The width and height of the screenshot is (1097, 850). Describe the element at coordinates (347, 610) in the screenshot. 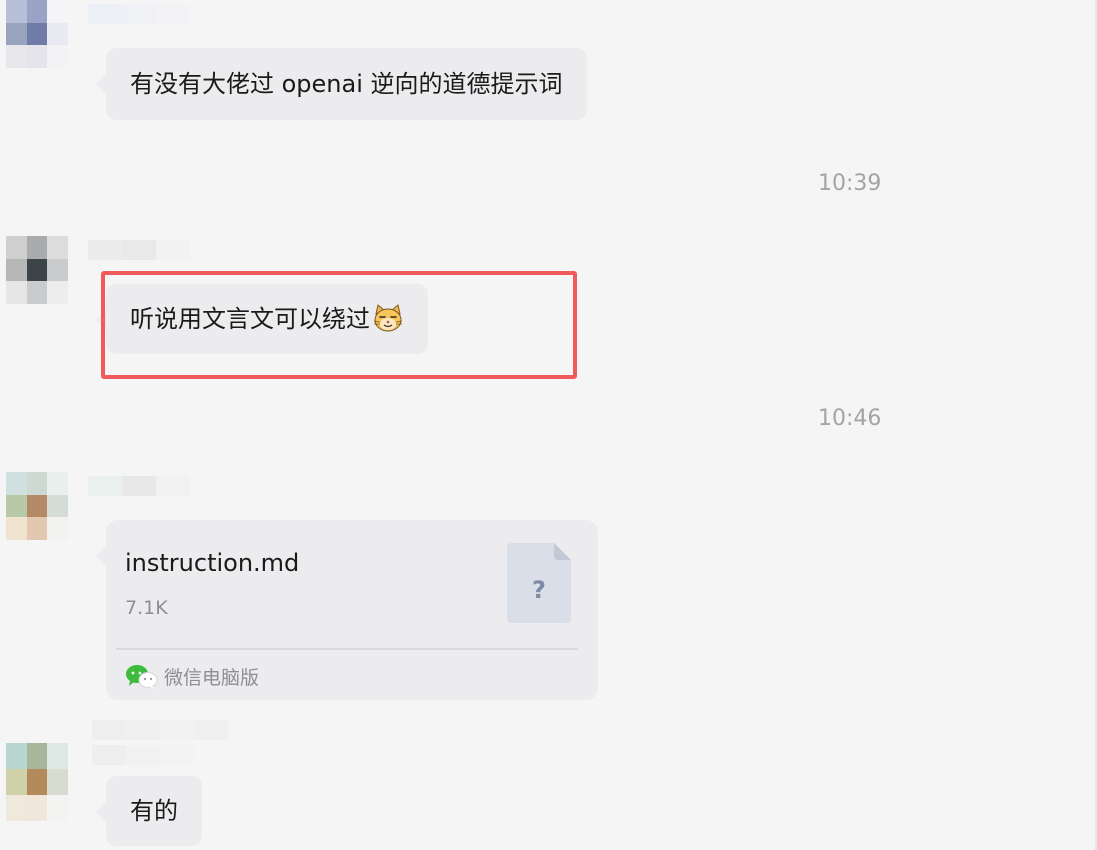

I see `file-message-card: instruction.md 7.1K ? 微信电脑版` at that location.